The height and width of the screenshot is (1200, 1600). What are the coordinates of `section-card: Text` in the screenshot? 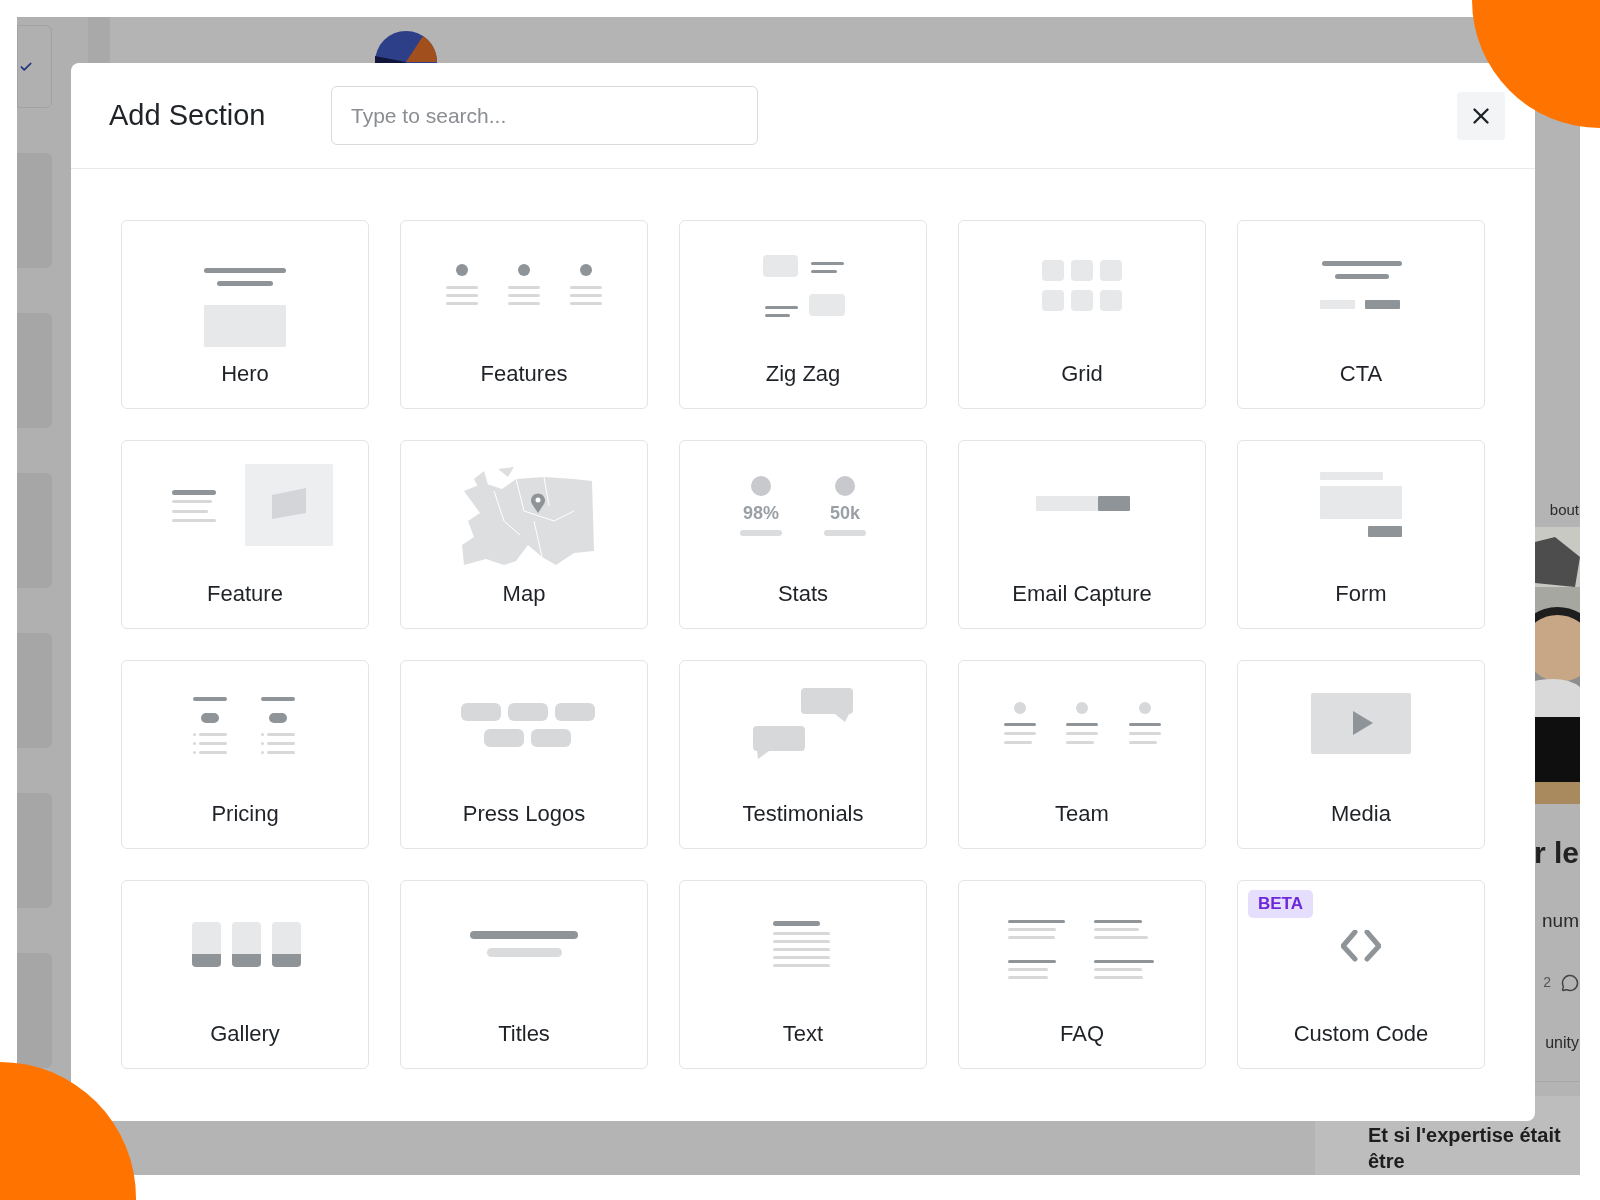 It's located at (803, 974).